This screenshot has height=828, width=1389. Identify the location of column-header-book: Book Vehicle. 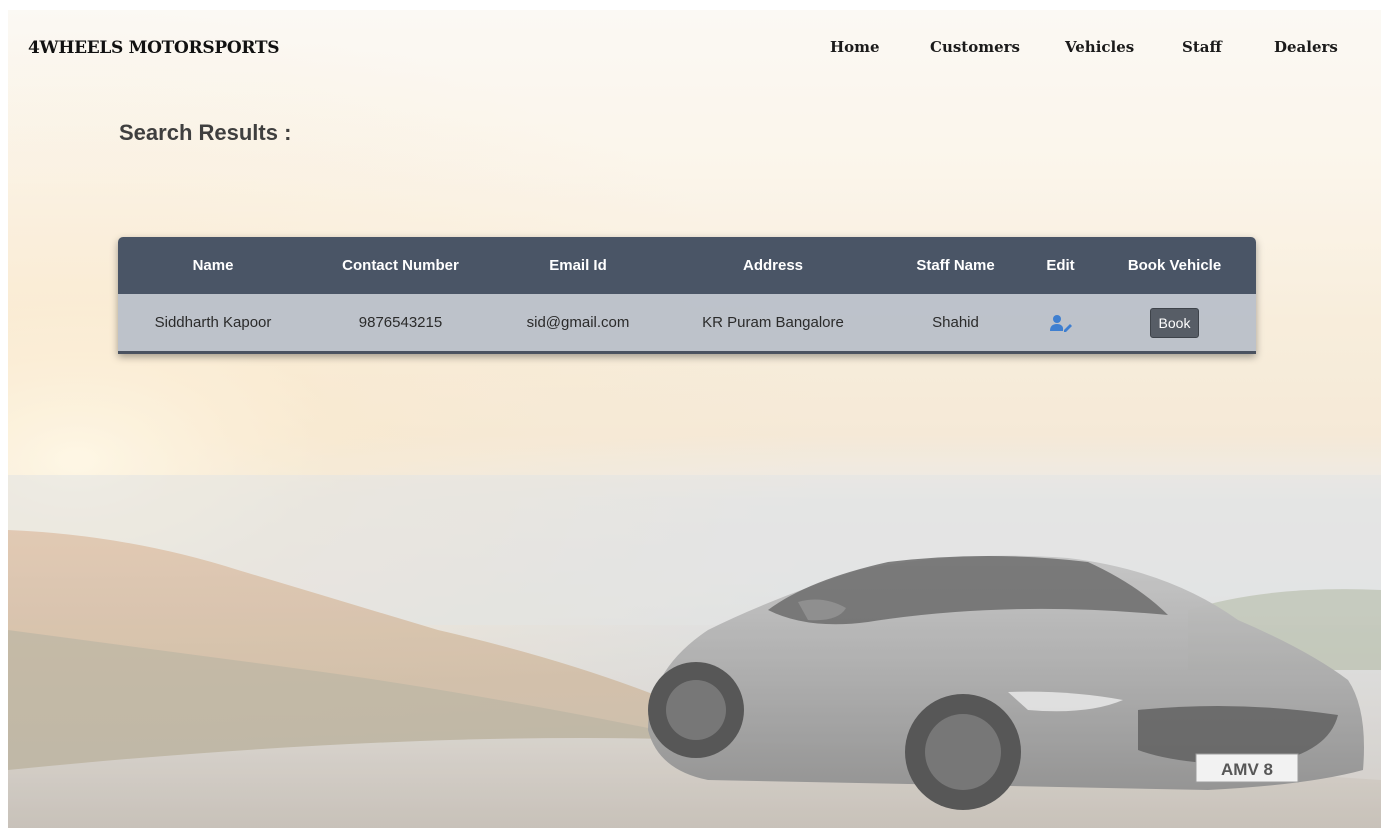
(1174, 265).